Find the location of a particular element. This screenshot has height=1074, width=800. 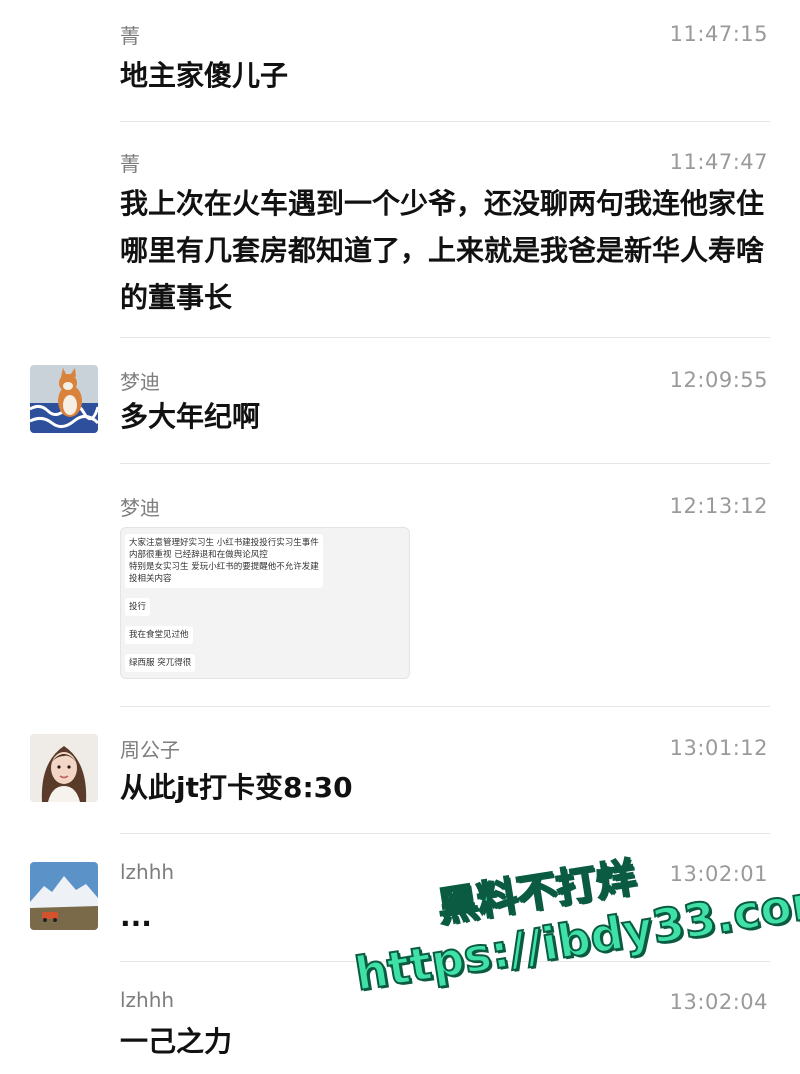

message-text: 一己之力 is located at coordinates (176, 1041).